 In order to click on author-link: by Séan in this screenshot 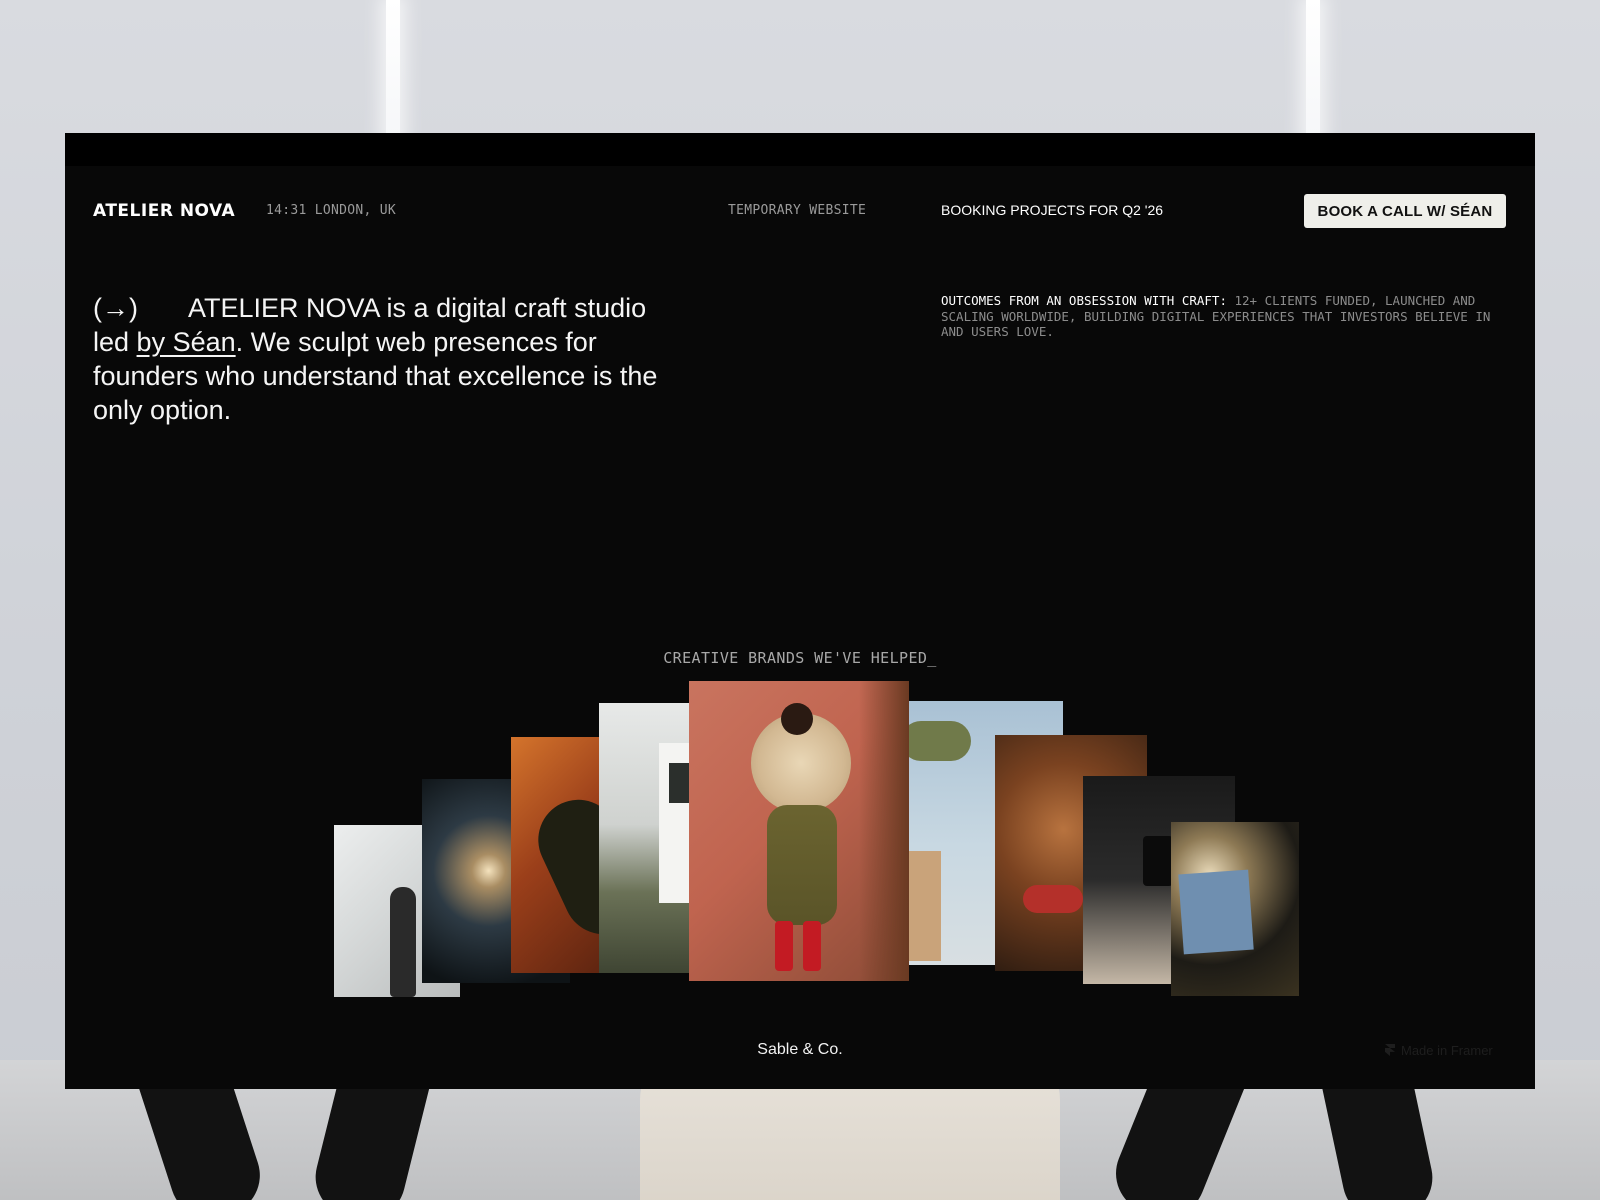, I will do `click(186, 342)`.